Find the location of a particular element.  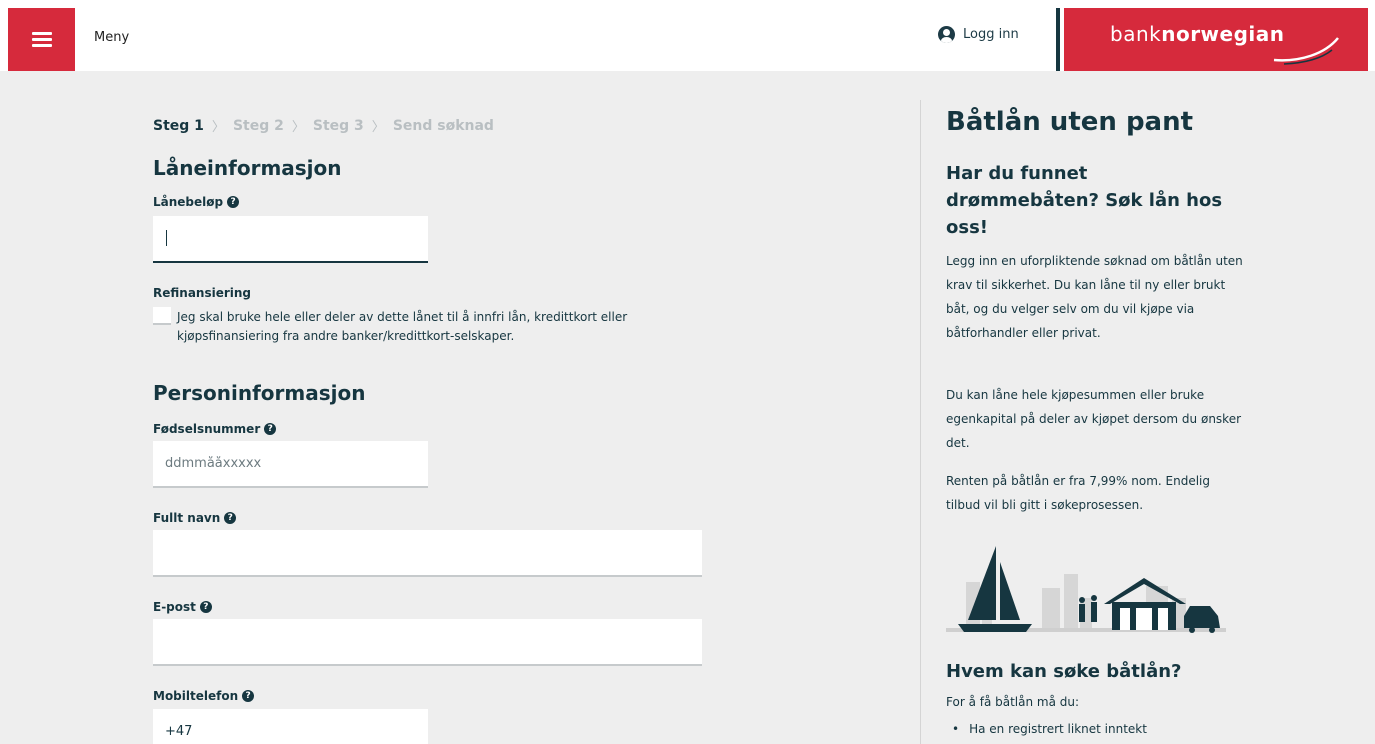

who-can-apply-title: Hvem kan søke båtlån? is located at coordinates (1064, 671).